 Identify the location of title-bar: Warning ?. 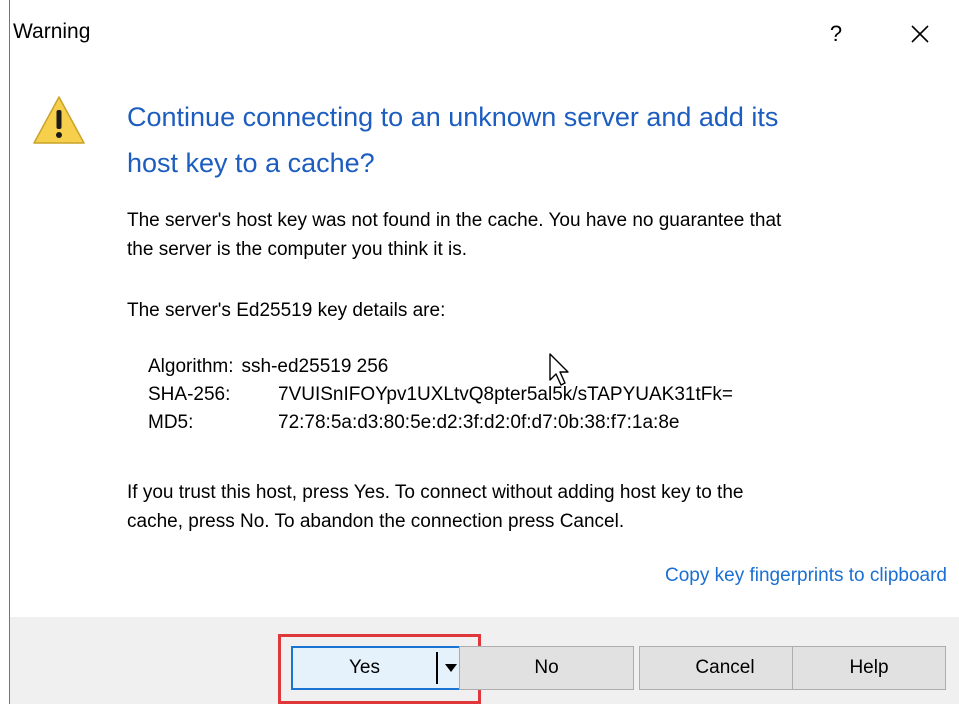
(484, 32).